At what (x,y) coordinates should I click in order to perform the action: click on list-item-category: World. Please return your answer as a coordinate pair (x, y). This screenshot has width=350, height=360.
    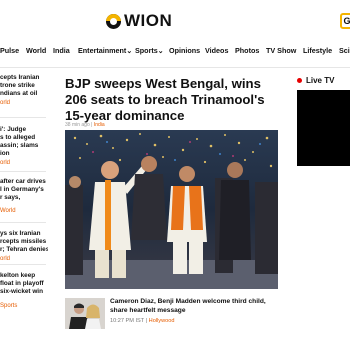
    Looking at the image, I should click on (24, 211).